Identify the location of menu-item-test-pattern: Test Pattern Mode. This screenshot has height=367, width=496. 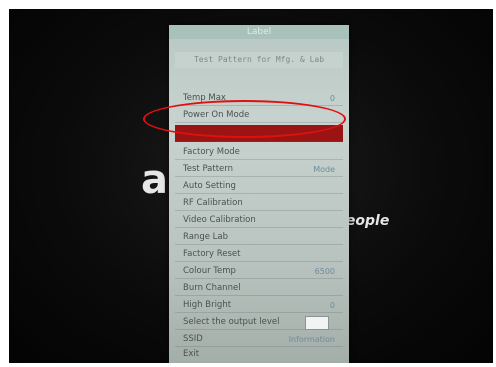
(259, 169).